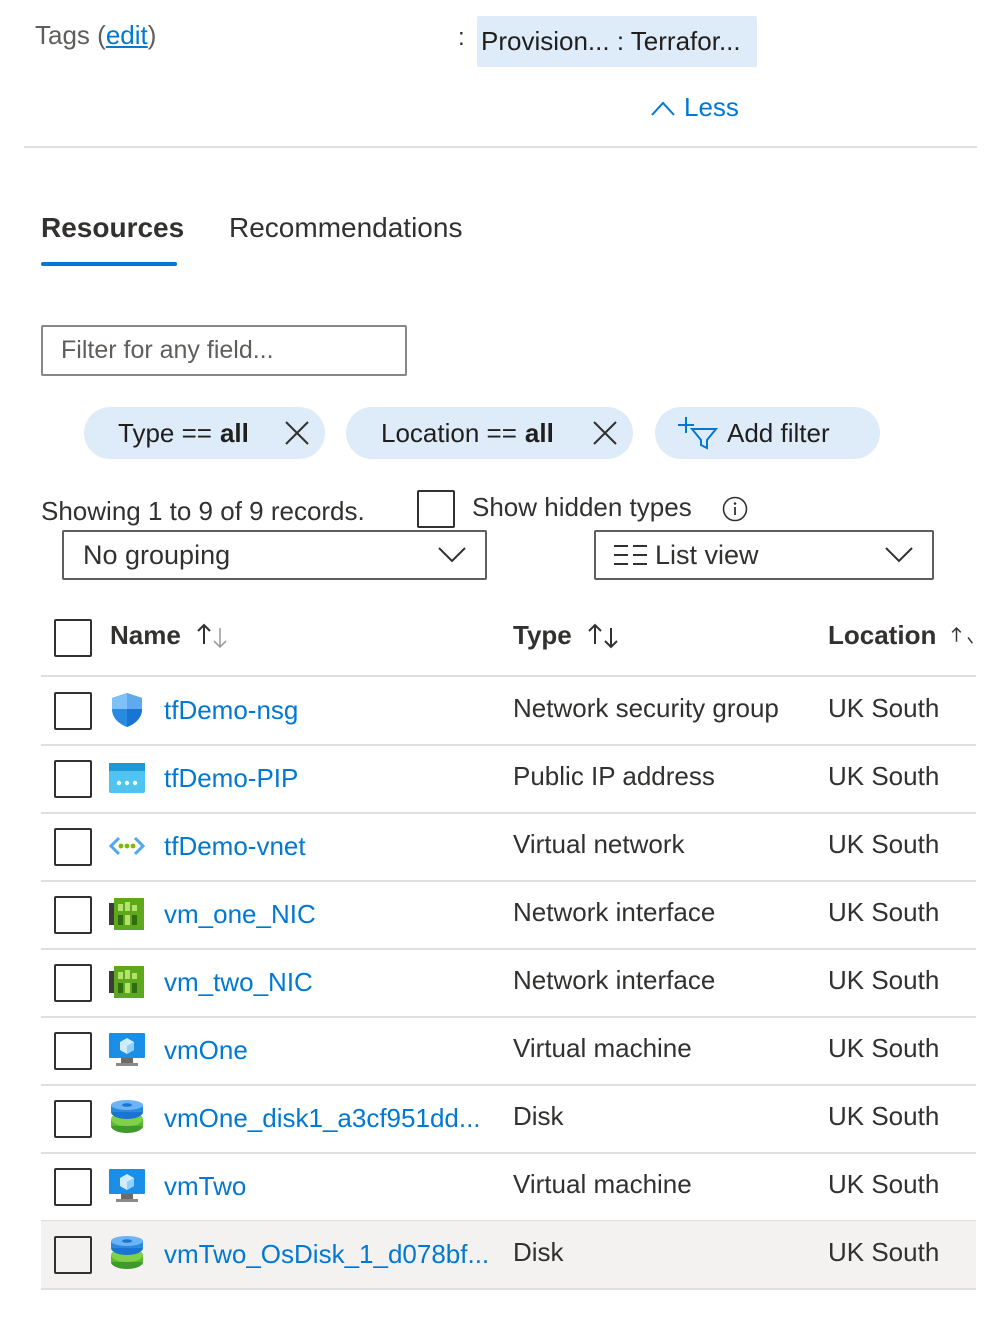  What do you see at coordinates (436, 509) in the screenshot?
I see `show-hidden-types-checkbox` at bounding box center [436, 509].